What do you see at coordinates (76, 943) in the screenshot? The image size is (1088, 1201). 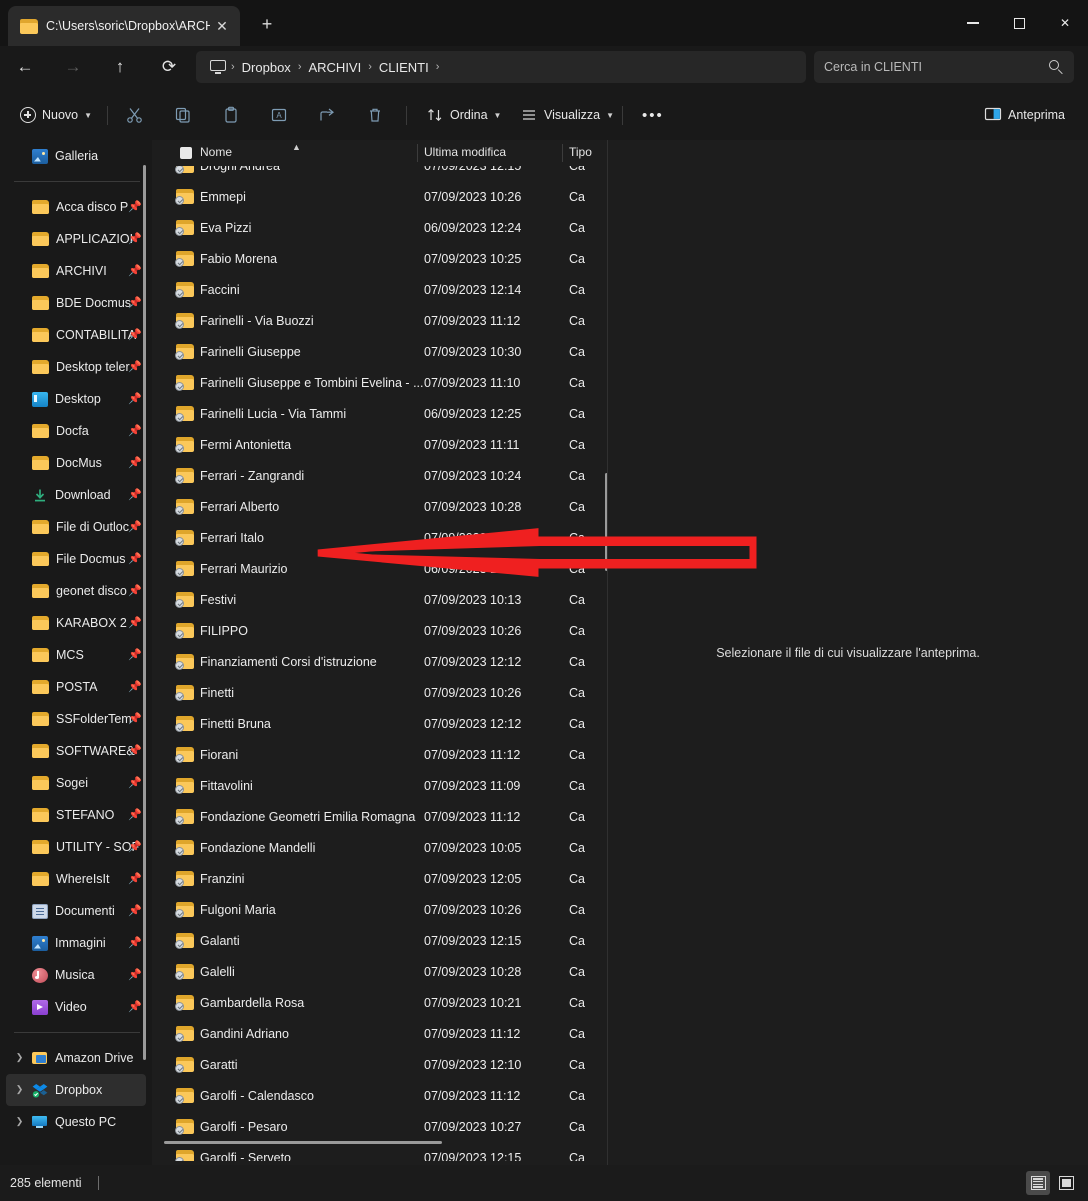 I see `sidebar-item-immagini: Immagini 📌` at bounding box center [76, 943].